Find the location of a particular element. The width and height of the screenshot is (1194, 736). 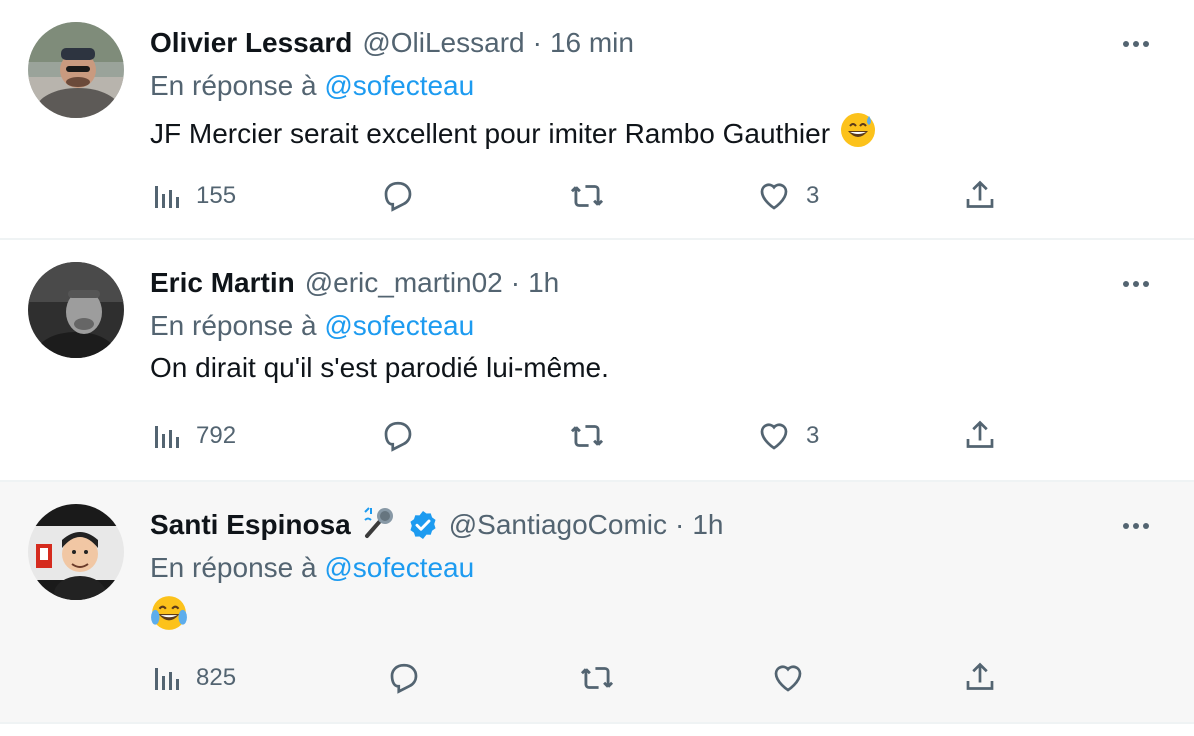

author-name: Santi Espinosa is located at coordinates (250, 525).